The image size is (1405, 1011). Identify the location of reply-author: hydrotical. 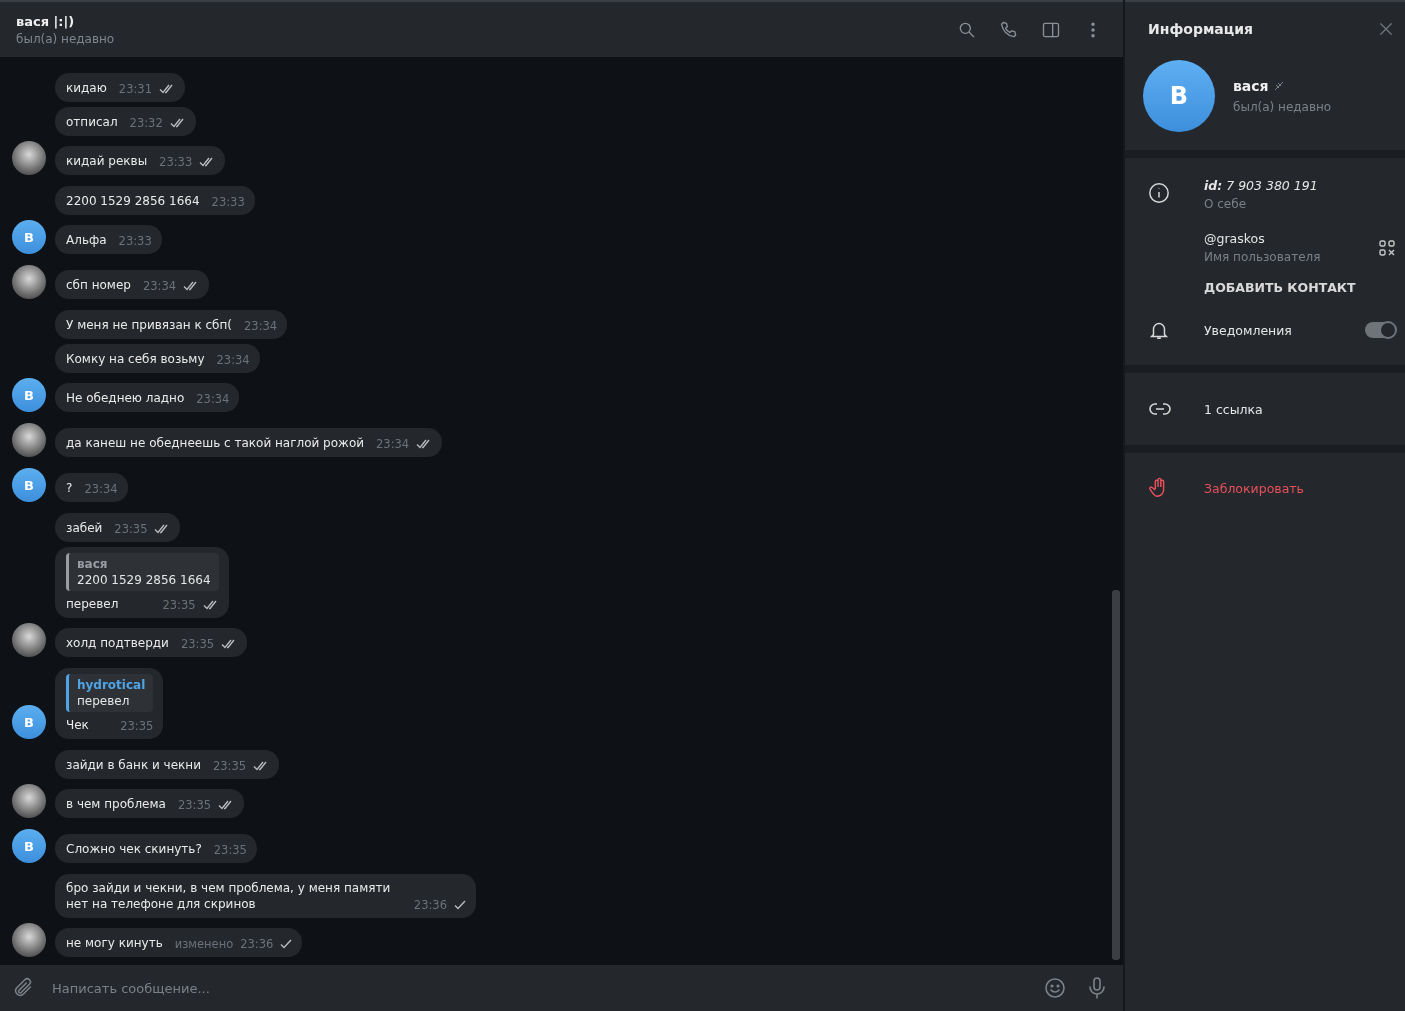
(111, 685).